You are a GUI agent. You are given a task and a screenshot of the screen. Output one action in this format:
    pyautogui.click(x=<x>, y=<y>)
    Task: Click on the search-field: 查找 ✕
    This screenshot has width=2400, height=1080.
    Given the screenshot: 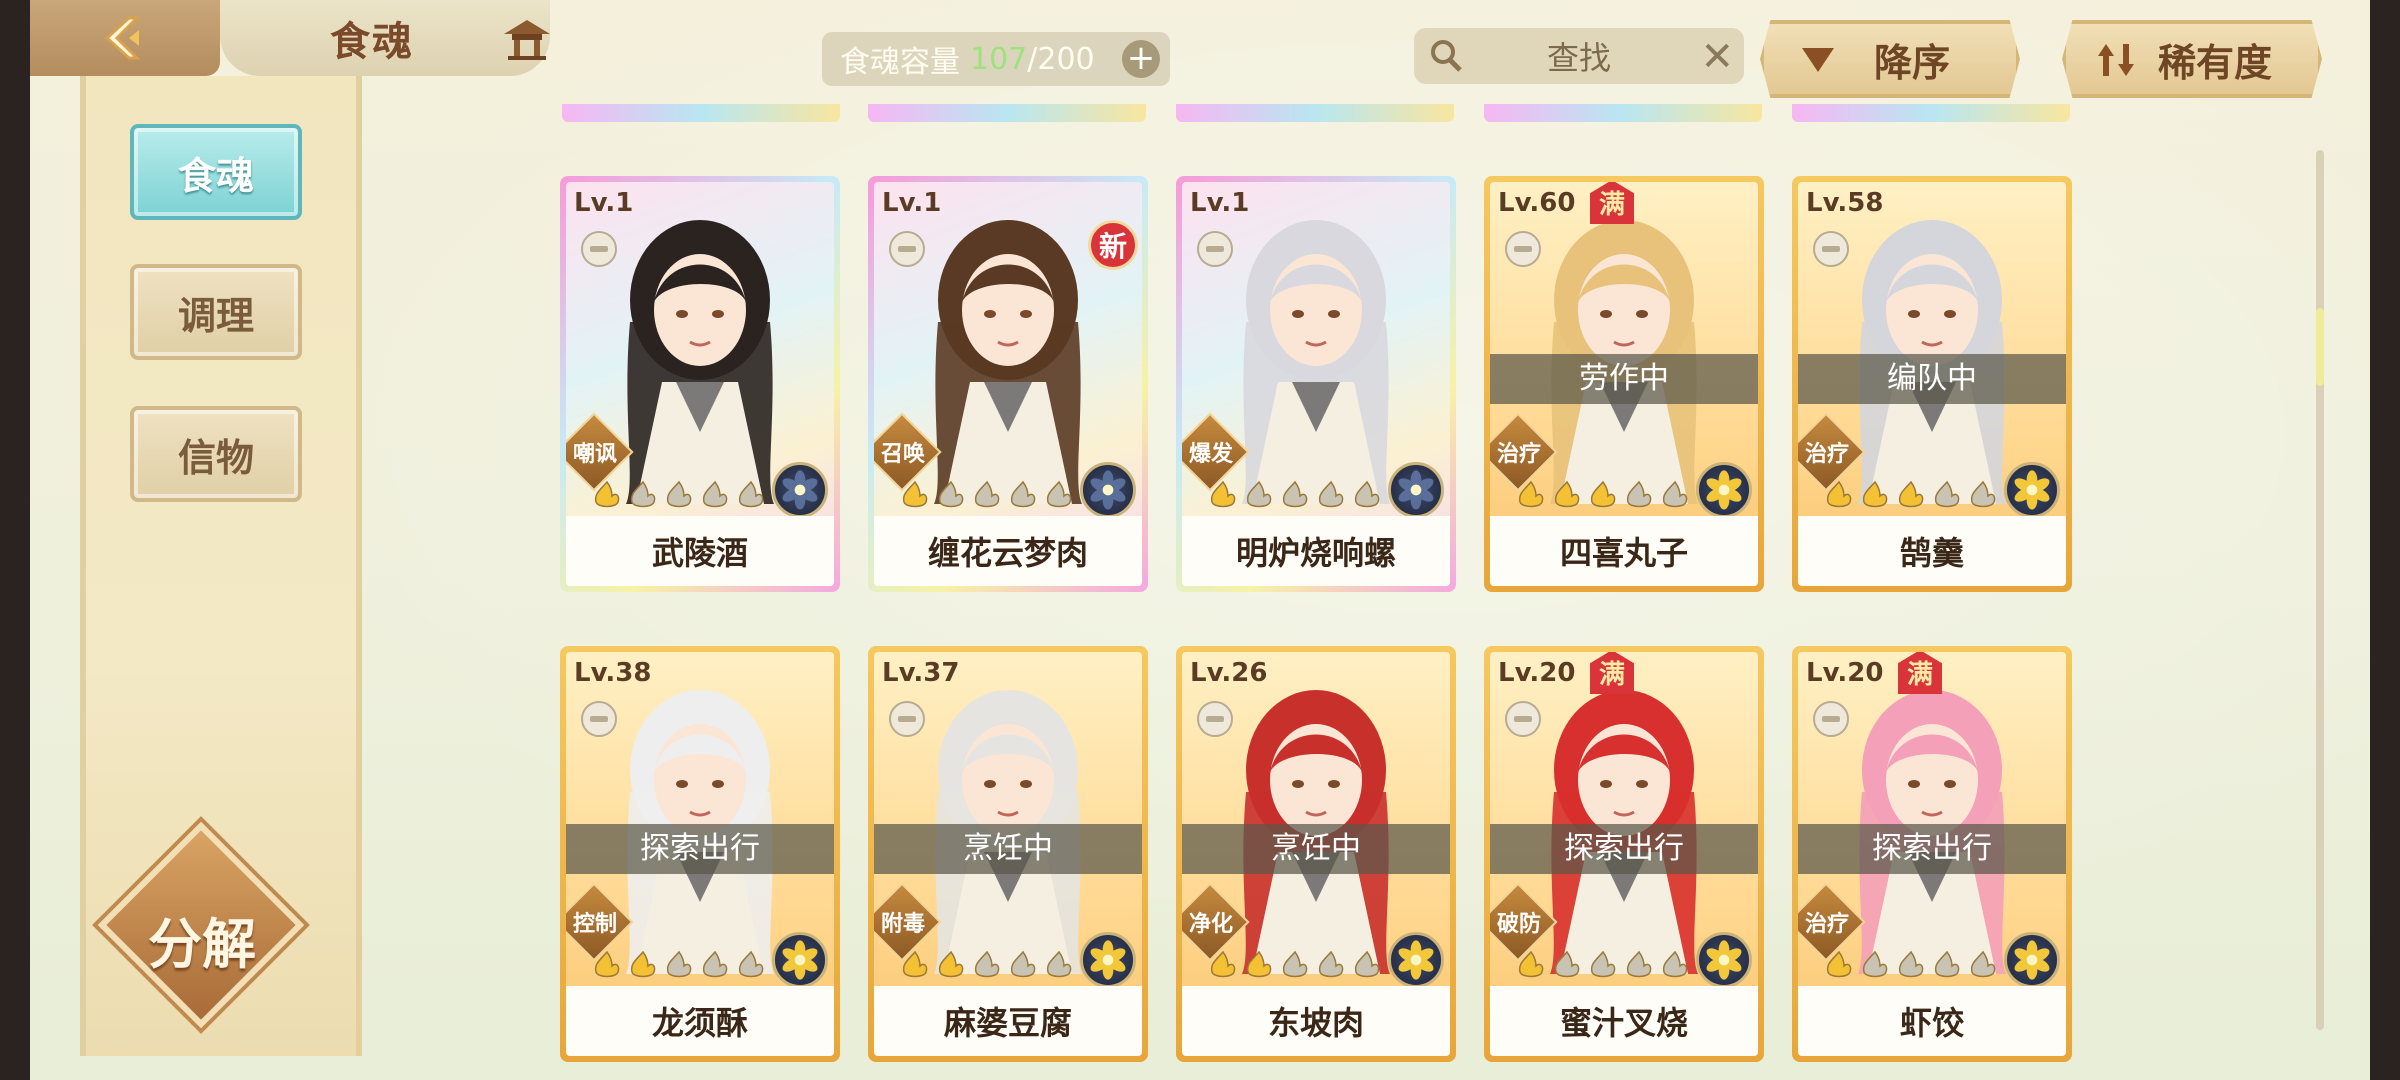 What is the action you would take?
    pyautogui.click(x=1579, y=56)
    